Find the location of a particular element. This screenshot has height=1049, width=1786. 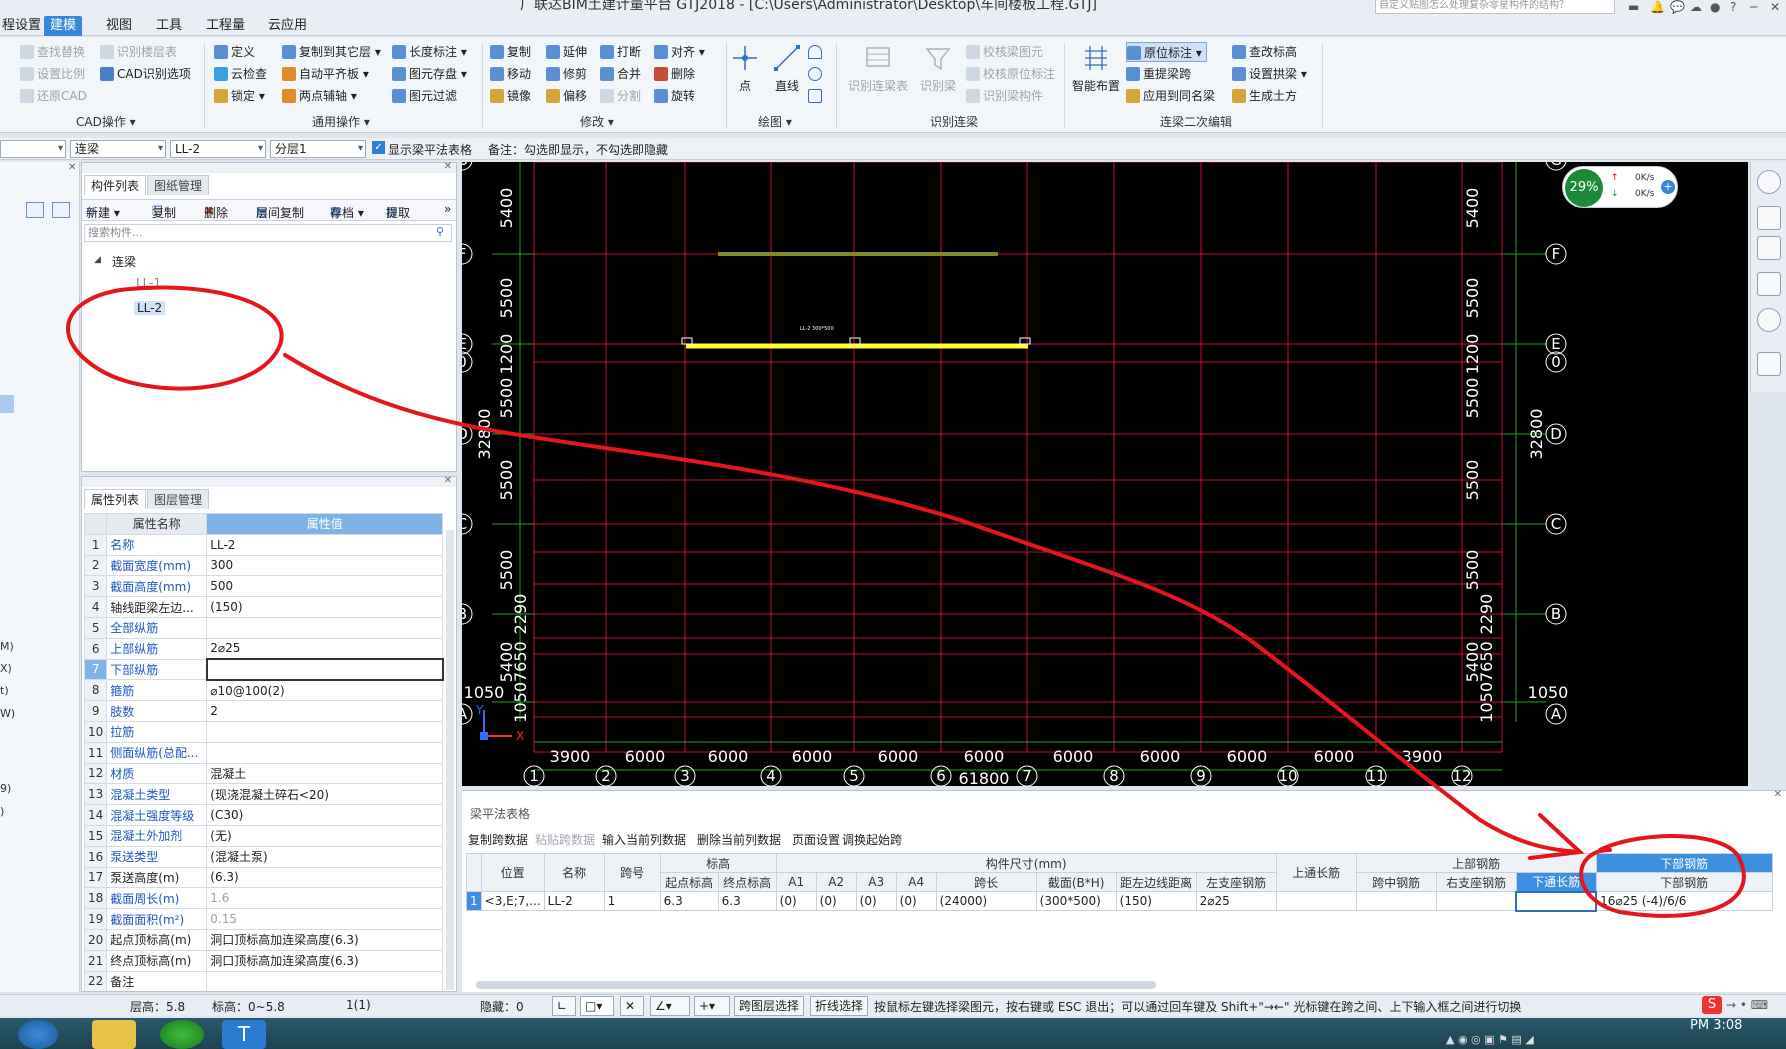

cell-top-through: 2⌀25 is located at coordinates (1236, 901).